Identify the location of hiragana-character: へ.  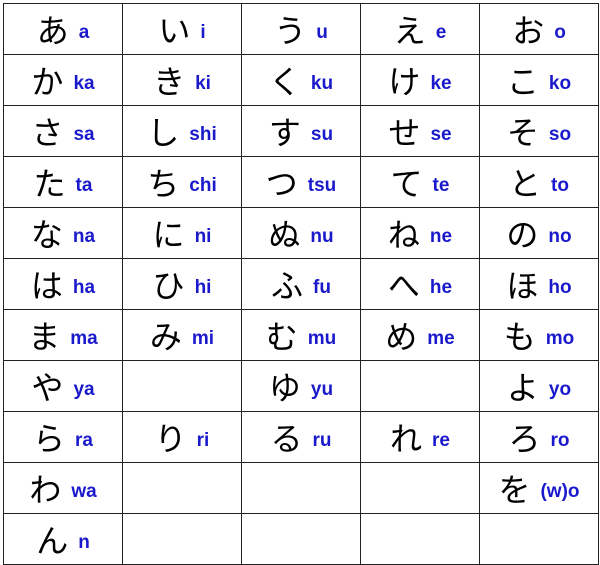
(403, 286).